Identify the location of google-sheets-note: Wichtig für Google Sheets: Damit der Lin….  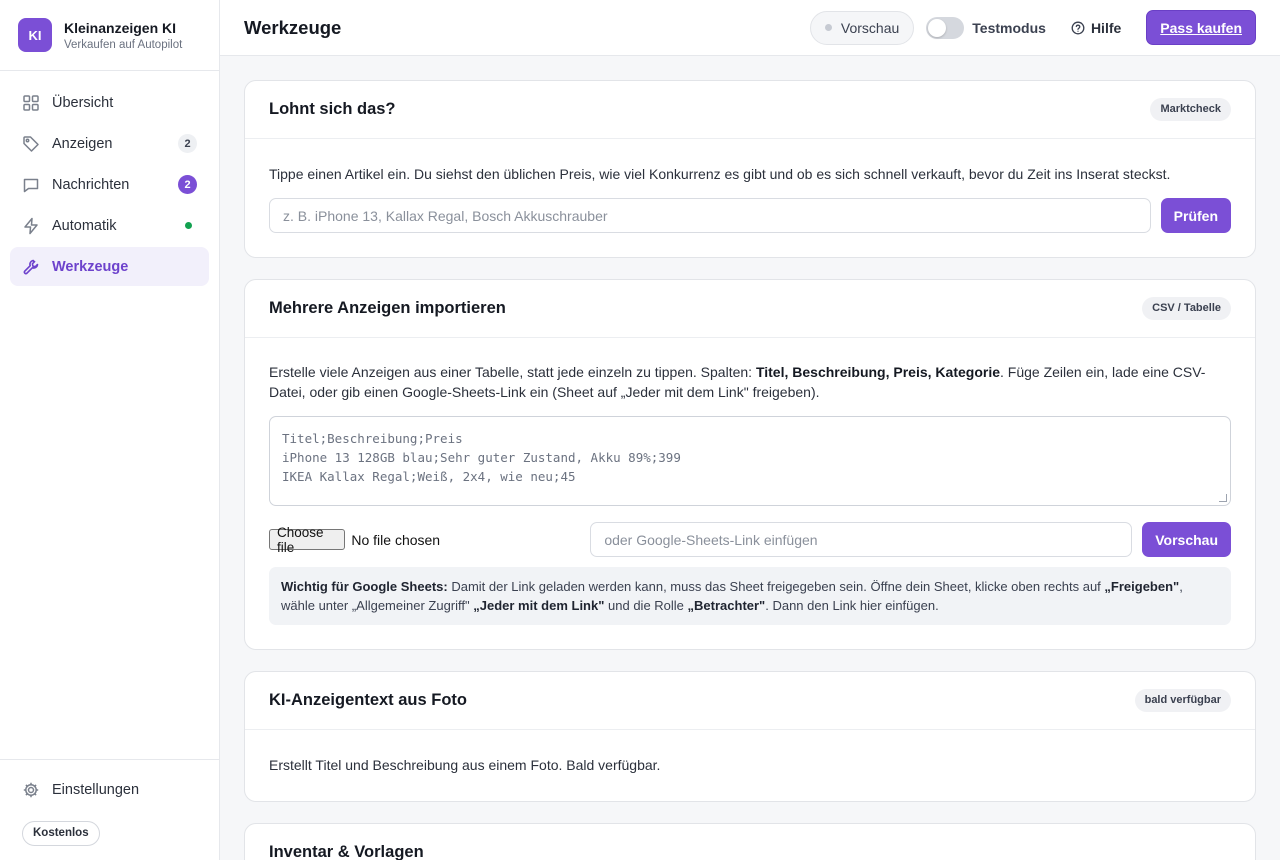
(750, 596).